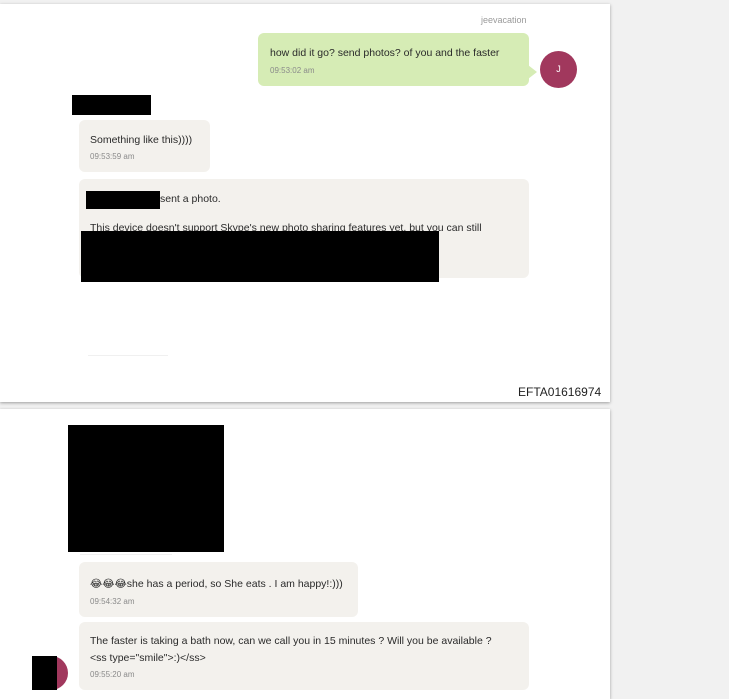 The width and height of the screenshot is (729, 699). I want to click on incoming-message-bubble: Something like this)))) 09:53:59 am, so click(144, 146).